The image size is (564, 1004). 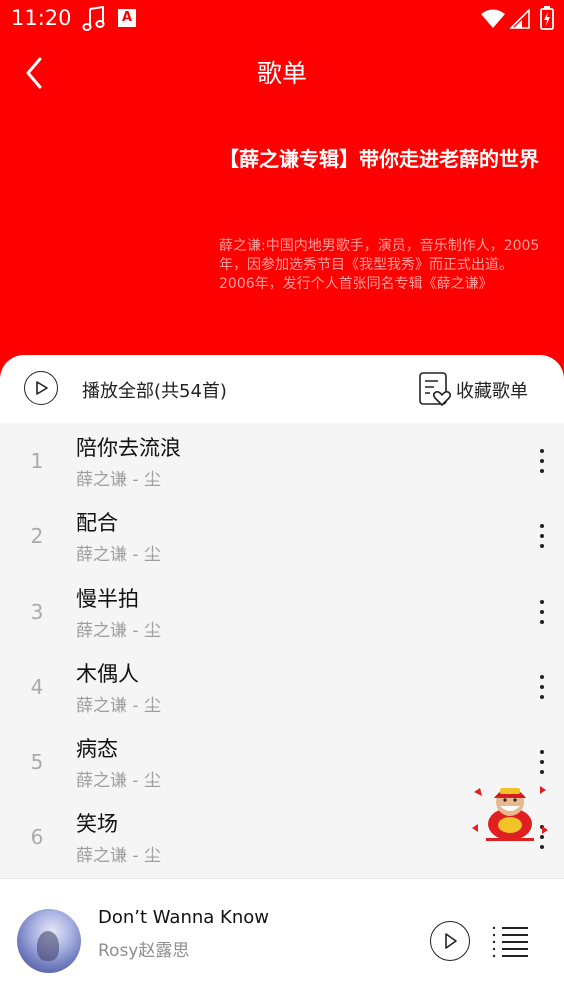 I want to click on mascot-sticker-icon, so click(x=510, y=810).